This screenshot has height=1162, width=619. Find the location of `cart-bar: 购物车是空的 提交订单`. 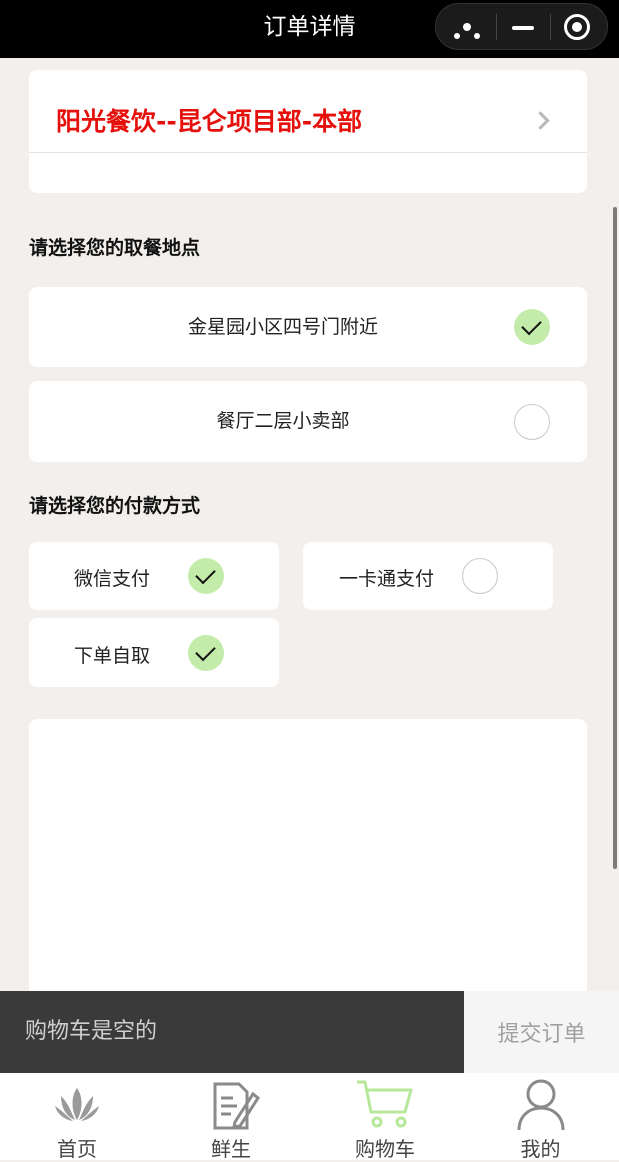

cart-bar: 购物车是空的 提交订单 is located at coordinates (309, 1032).